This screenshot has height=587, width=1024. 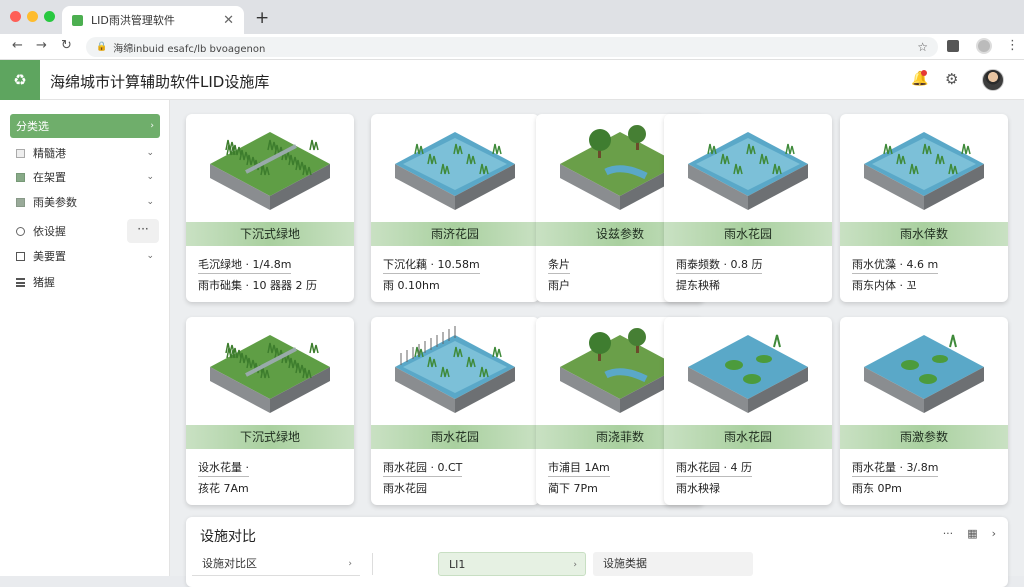 What do you see at coordinates (276, 564) in the screenshot?
I see `compare-select-area: 设施对比区 ›` at bounding box center [276, 564].